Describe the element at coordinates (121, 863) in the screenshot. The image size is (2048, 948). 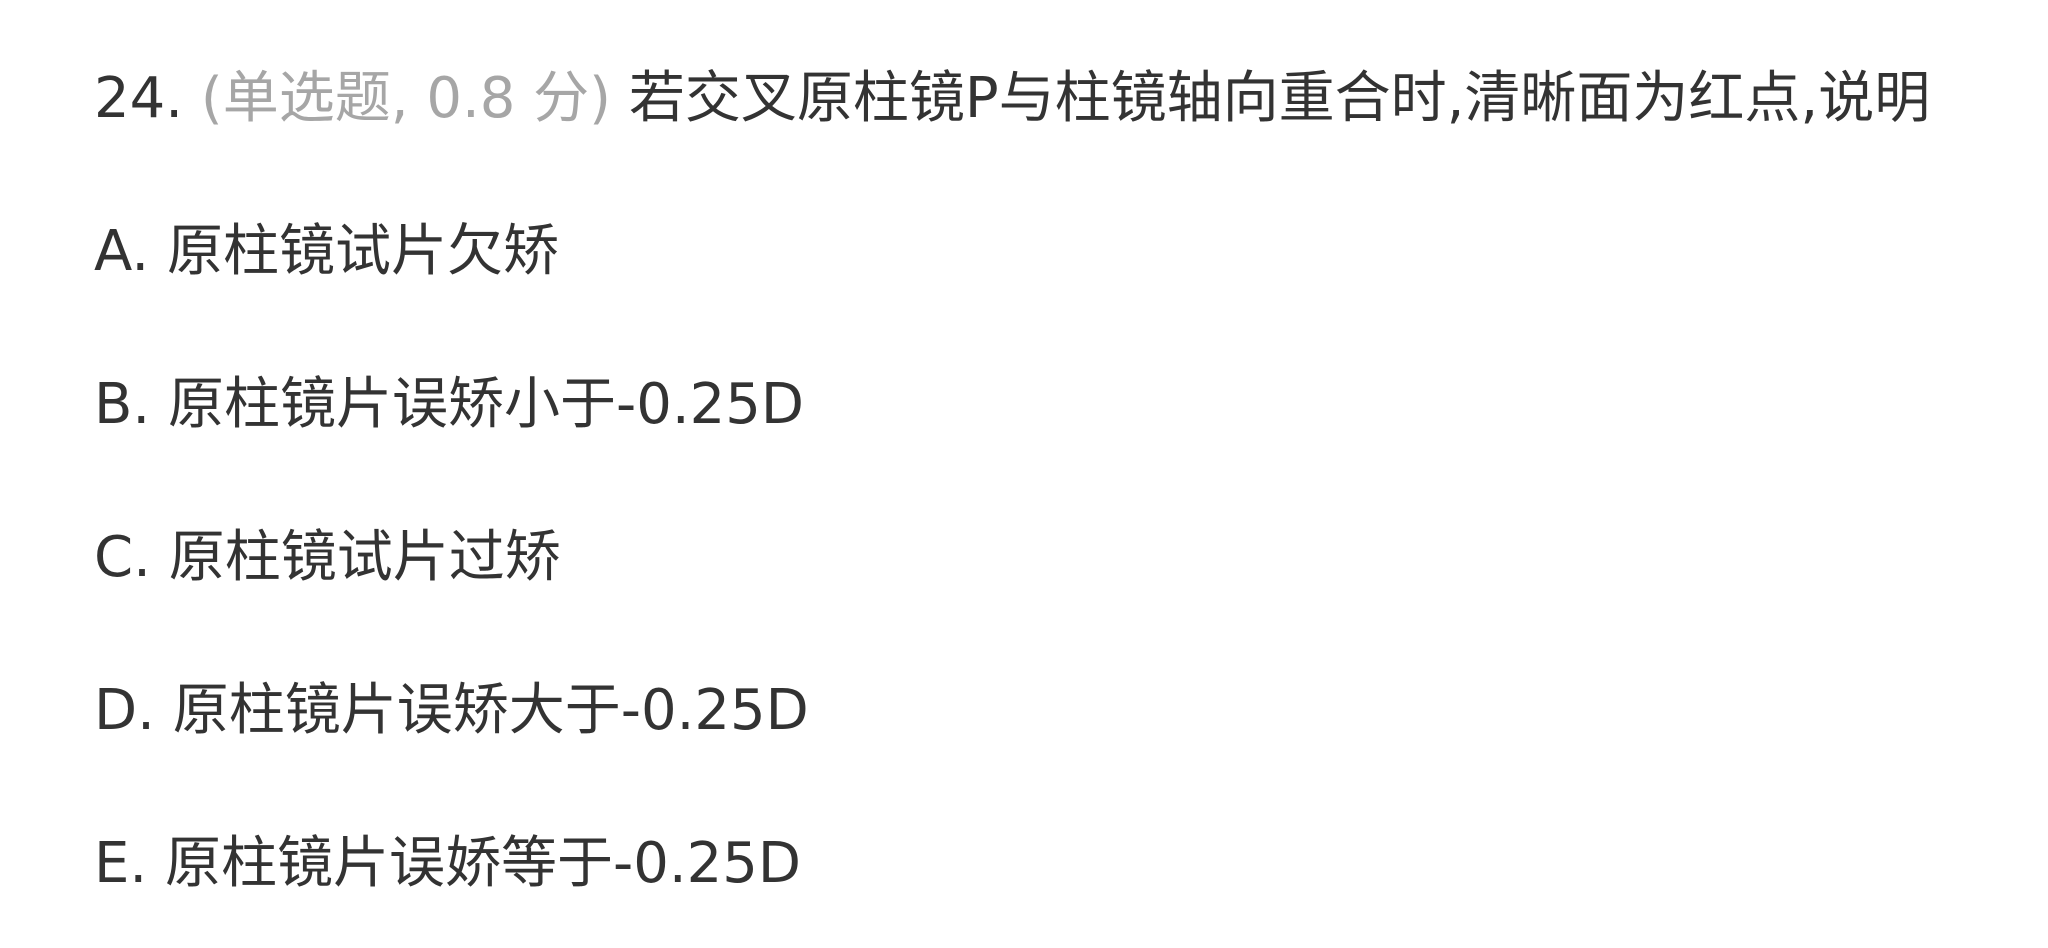
I see `option-letter: E.` at that location.